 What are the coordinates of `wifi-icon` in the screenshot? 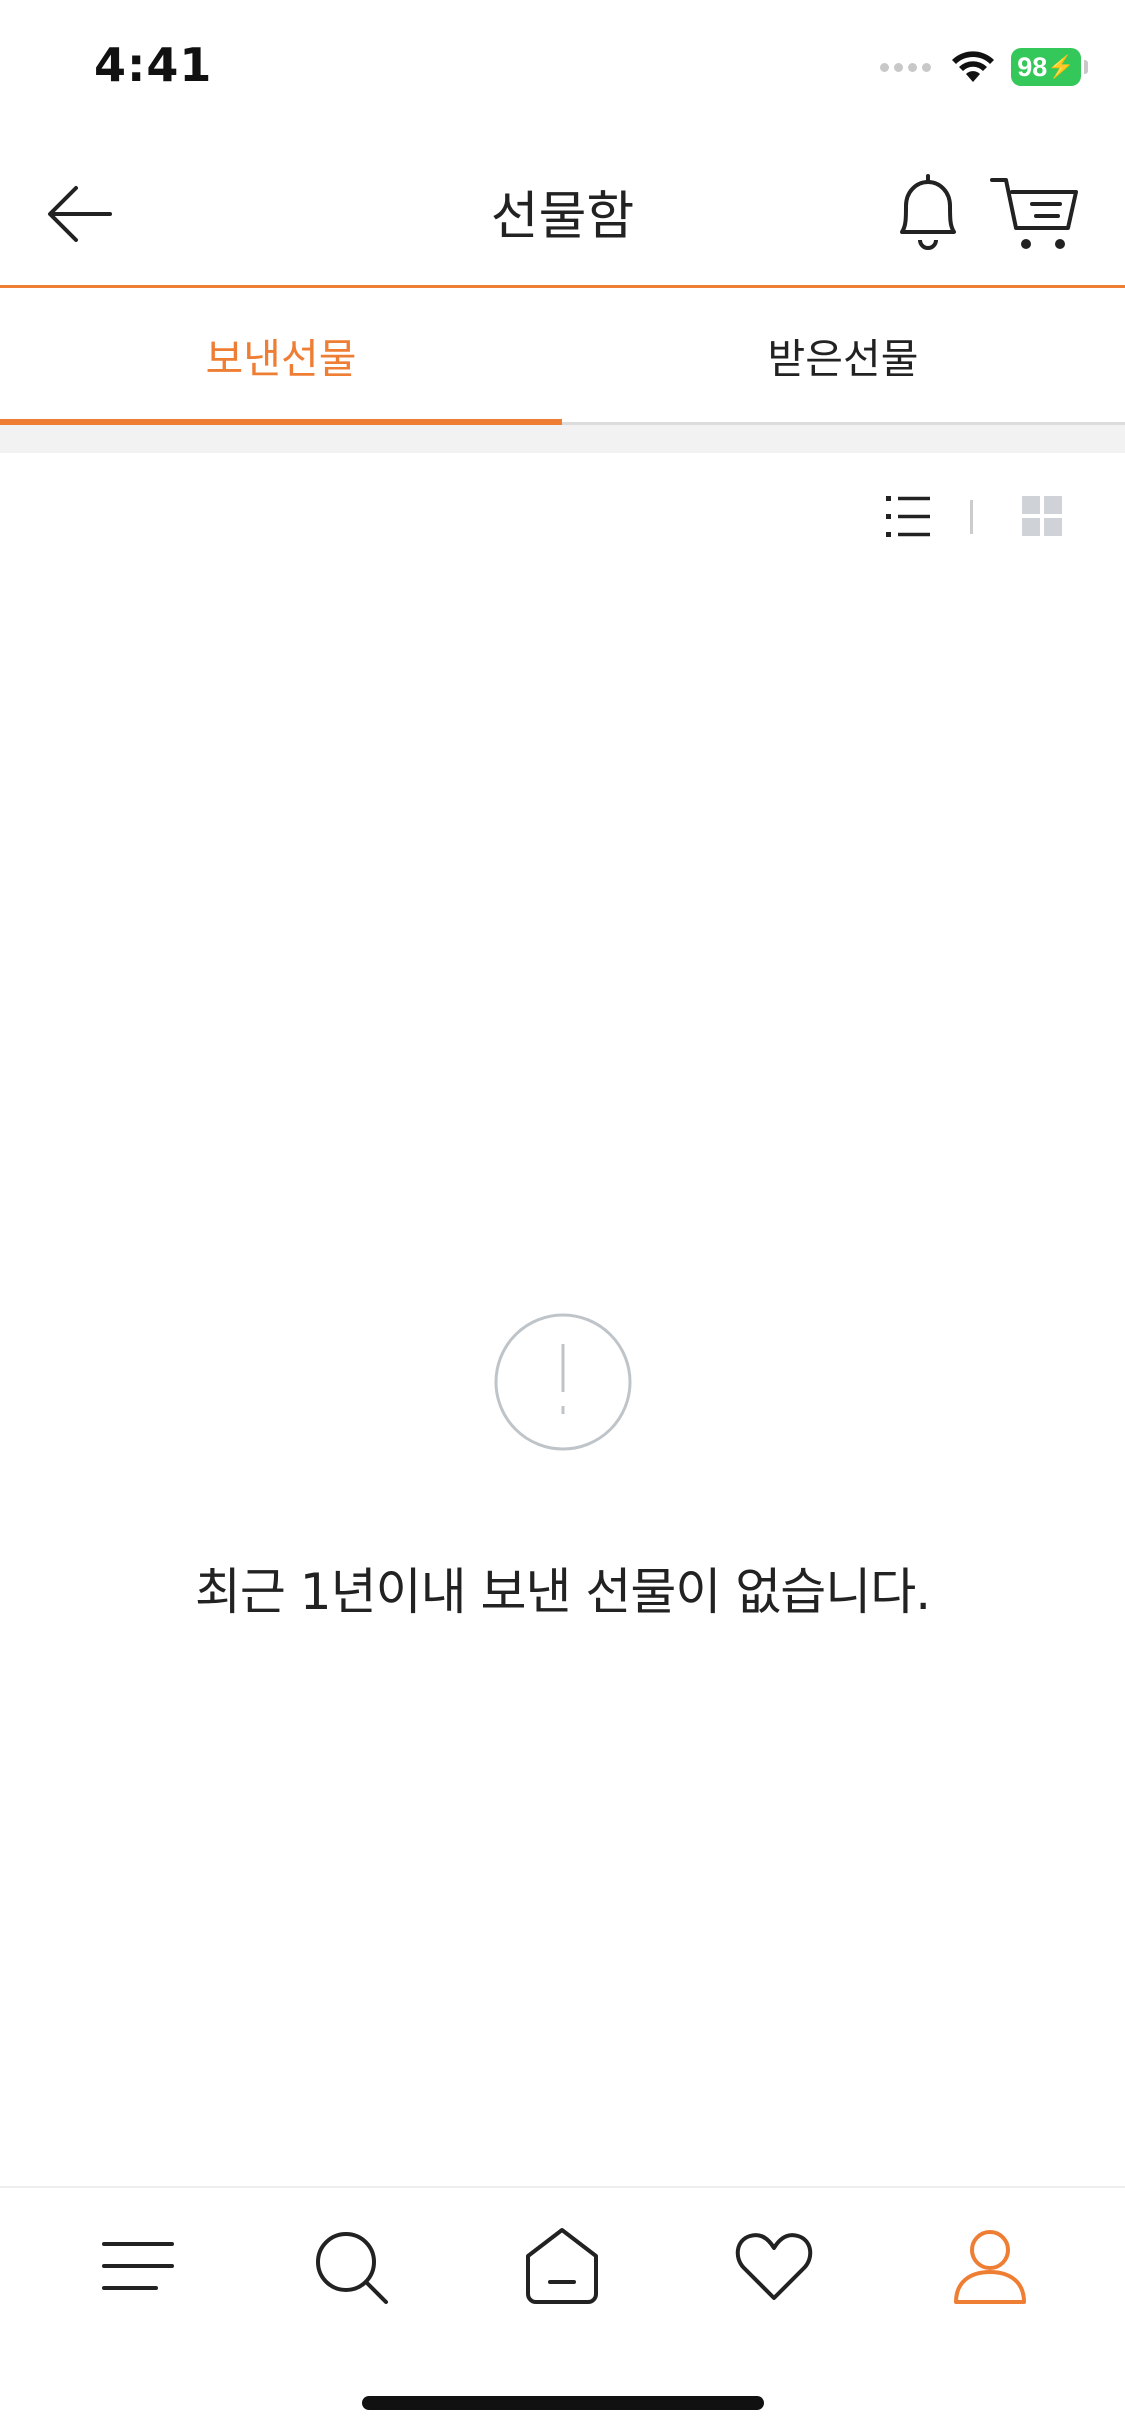 It's located at (973, 66).